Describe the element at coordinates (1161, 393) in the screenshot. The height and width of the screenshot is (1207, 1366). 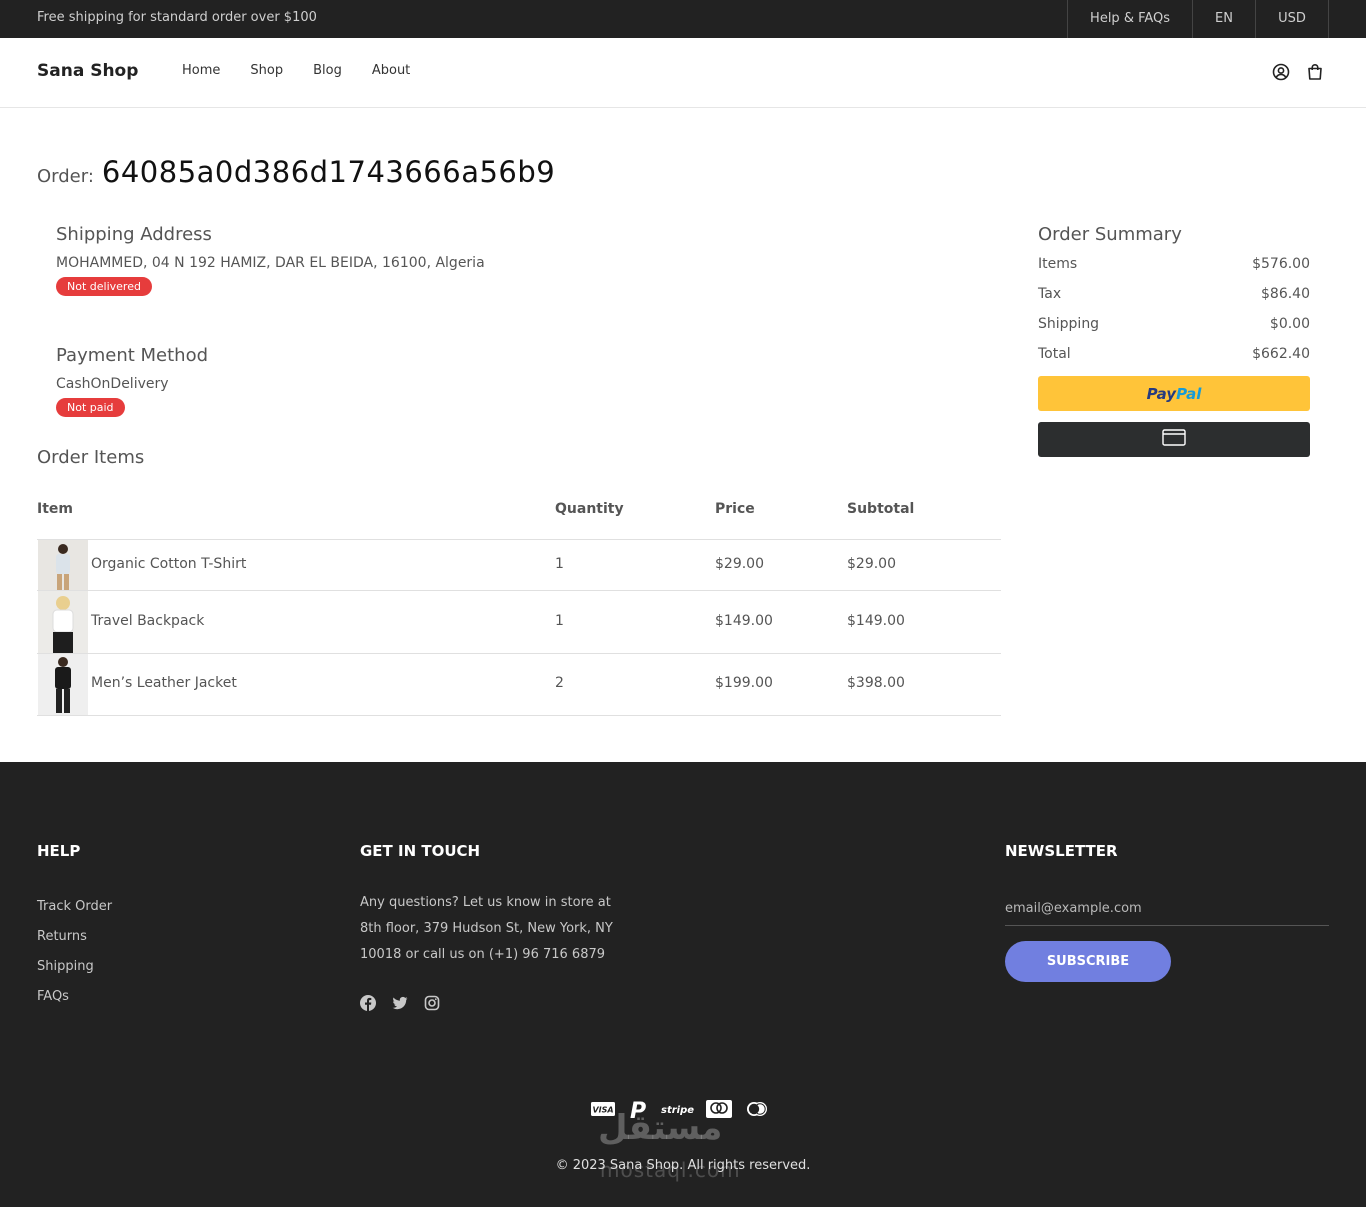
I see `paypal-logo-part1: Pay` at that location.